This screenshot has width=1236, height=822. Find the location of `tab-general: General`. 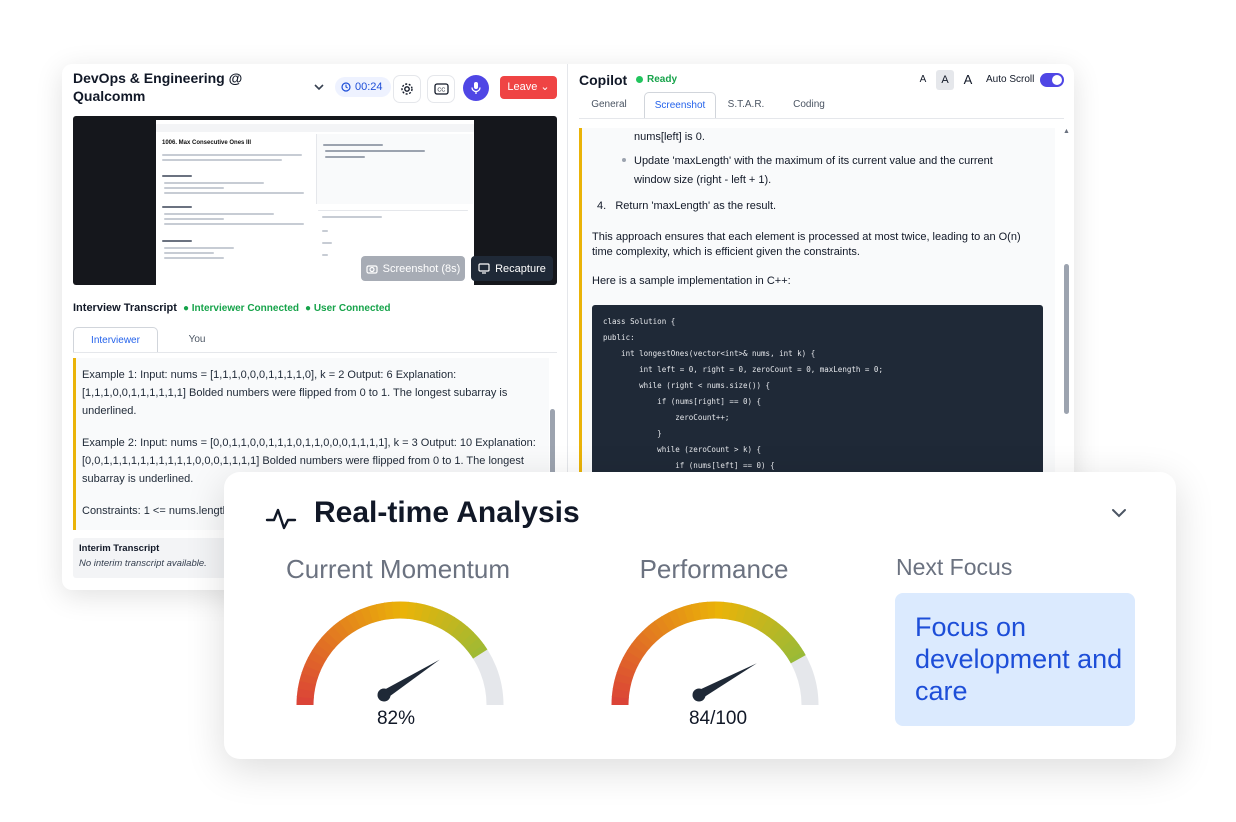

tab-general: General is located at coordinates (609, 105).